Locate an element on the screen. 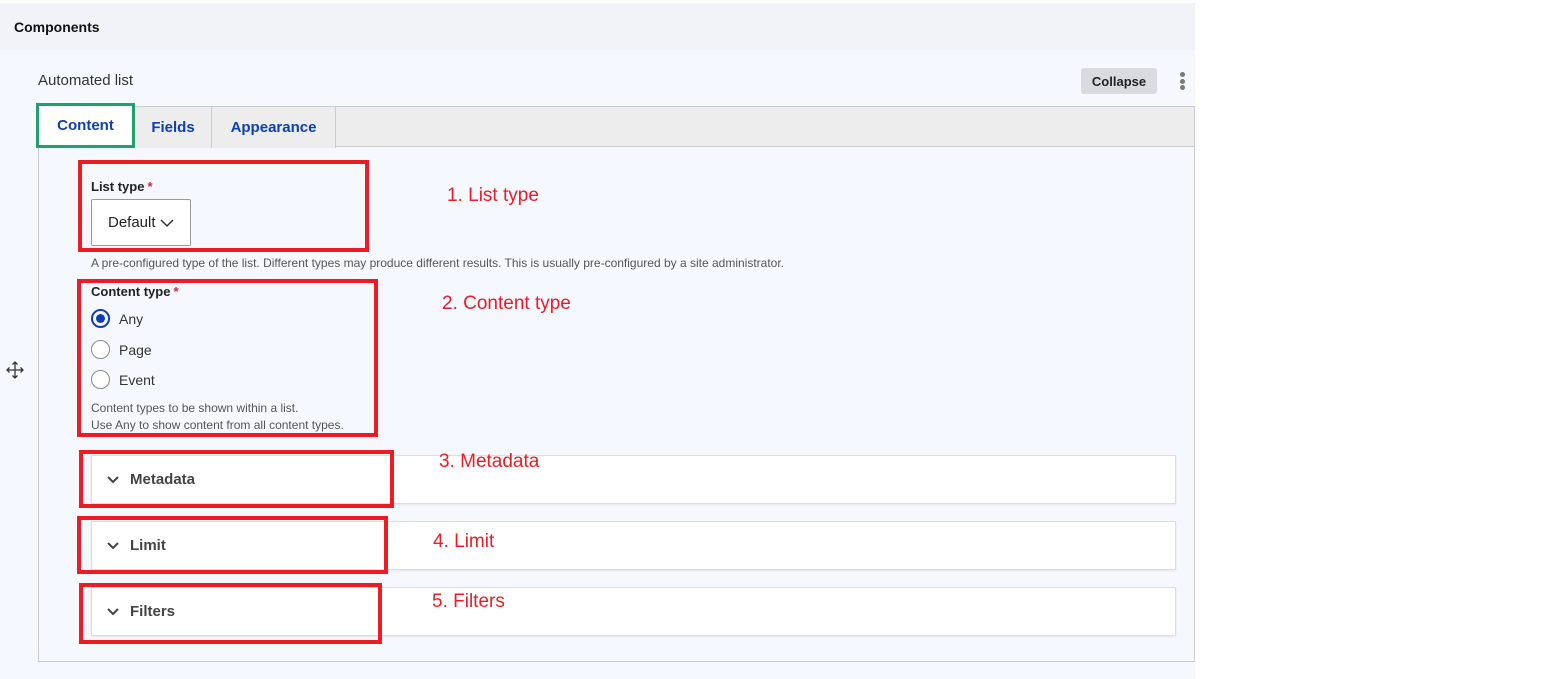 This screenshot has width=1555, height=679. section-label: Filters is located at coordinates (153, 611).